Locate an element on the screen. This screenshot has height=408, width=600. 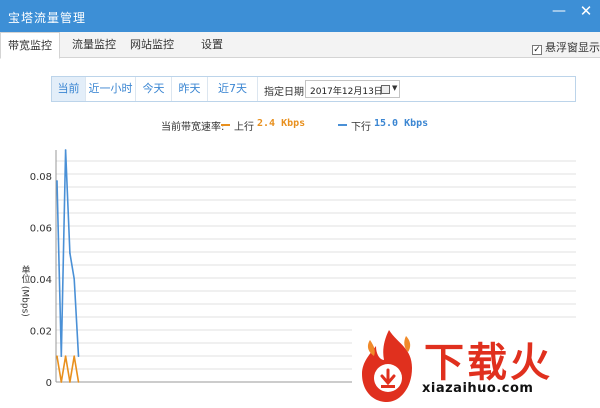
filter-yesterday-button: 昨天 is located at coordinates (190, 89).